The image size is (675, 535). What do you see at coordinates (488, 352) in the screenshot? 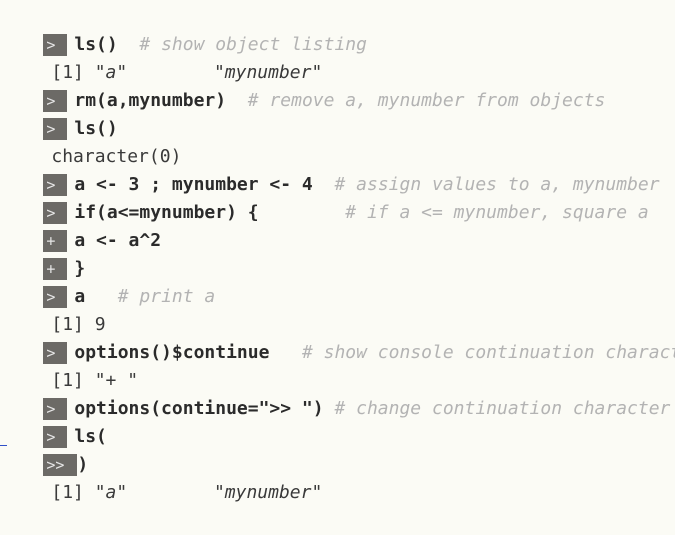
I see `code-comment: # show console continuation character` at bounding box center [488, 352].